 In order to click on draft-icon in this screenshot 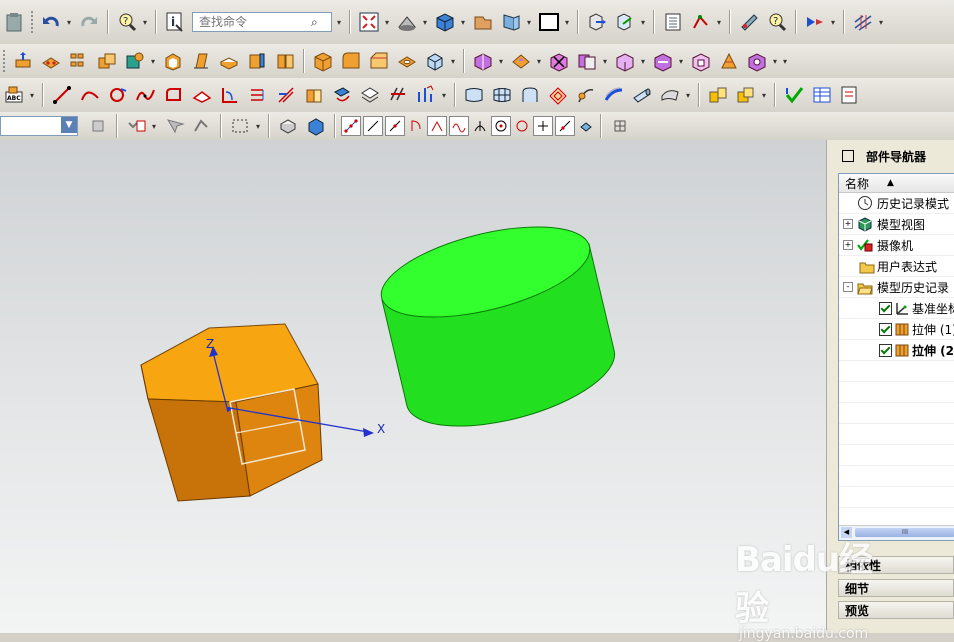, I will do `click(201, 61)`.